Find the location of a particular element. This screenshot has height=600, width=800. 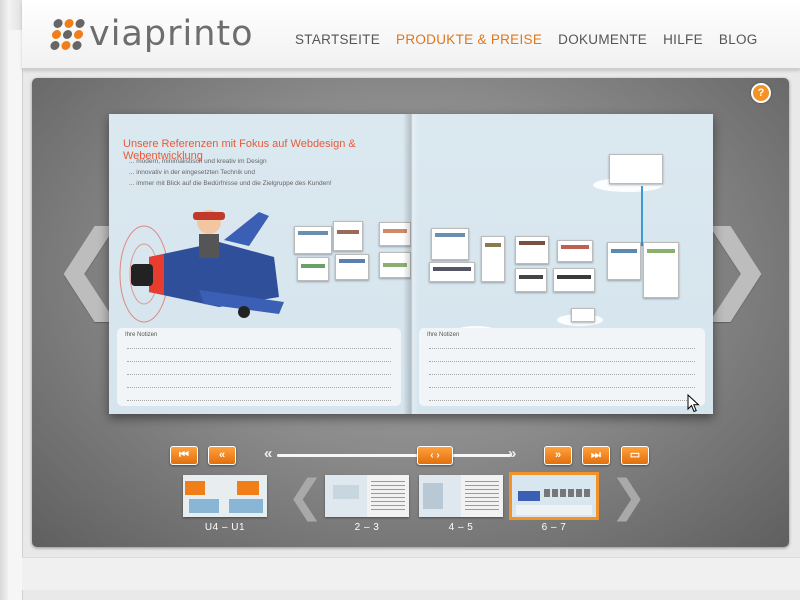

thumbnails-prev-arrow-icon: ❮ is located at coordinates (305, 496).